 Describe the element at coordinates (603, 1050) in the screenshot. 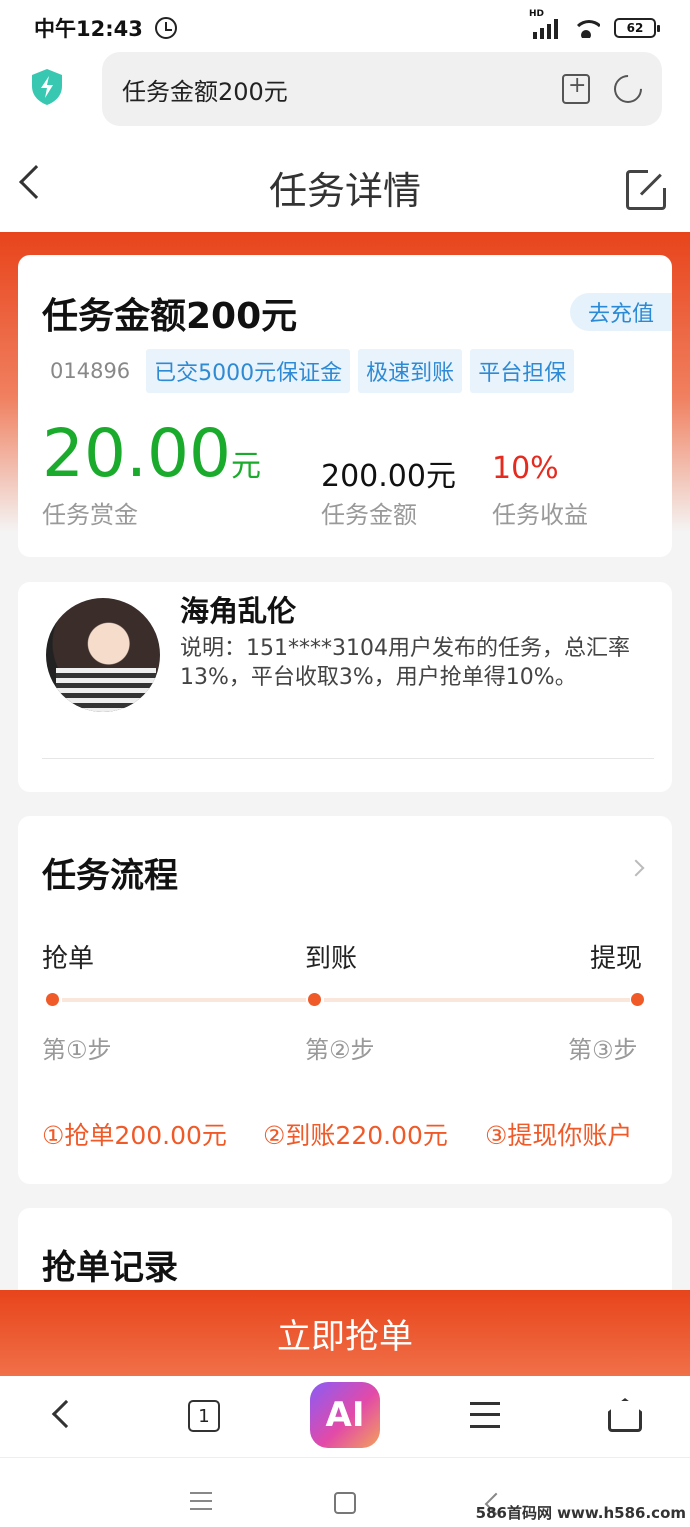

I see `step-no-3: 第③步` at that location.